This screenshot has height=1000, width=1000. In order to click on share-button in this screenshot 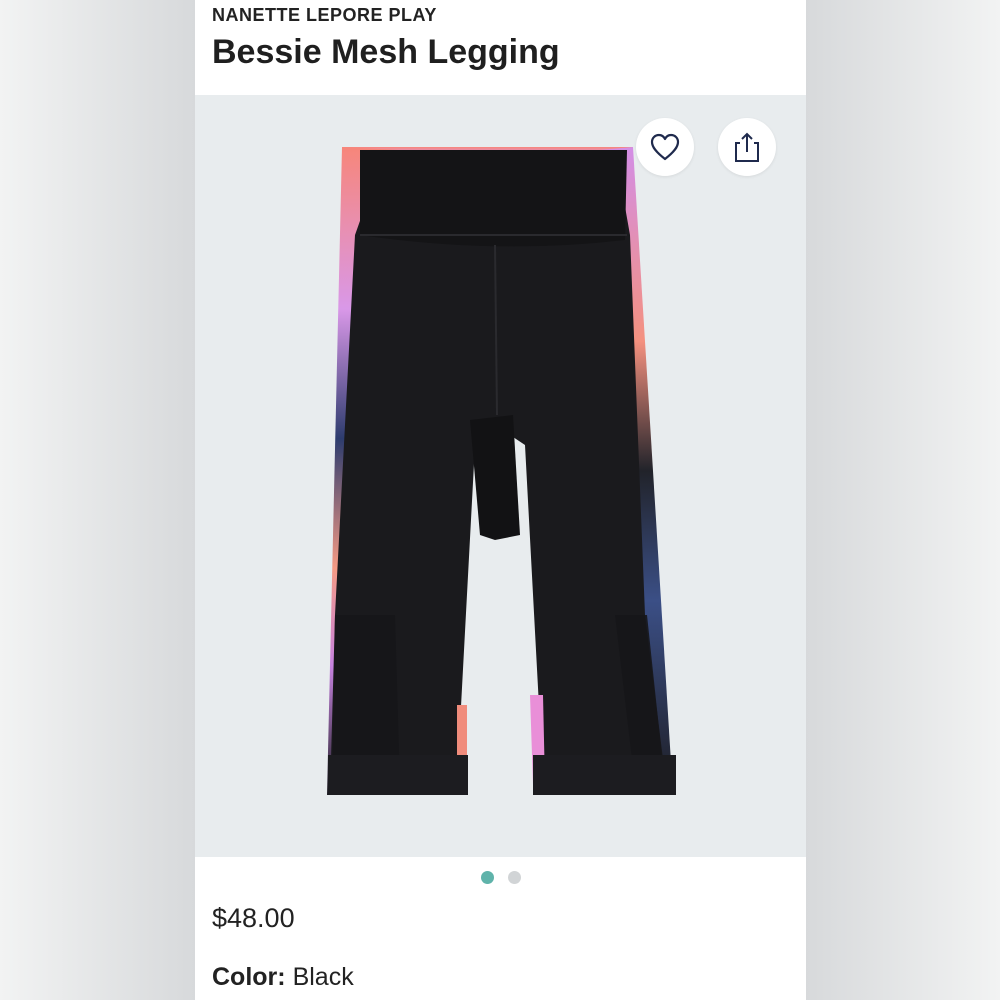, I will do `click(747, 147)`.